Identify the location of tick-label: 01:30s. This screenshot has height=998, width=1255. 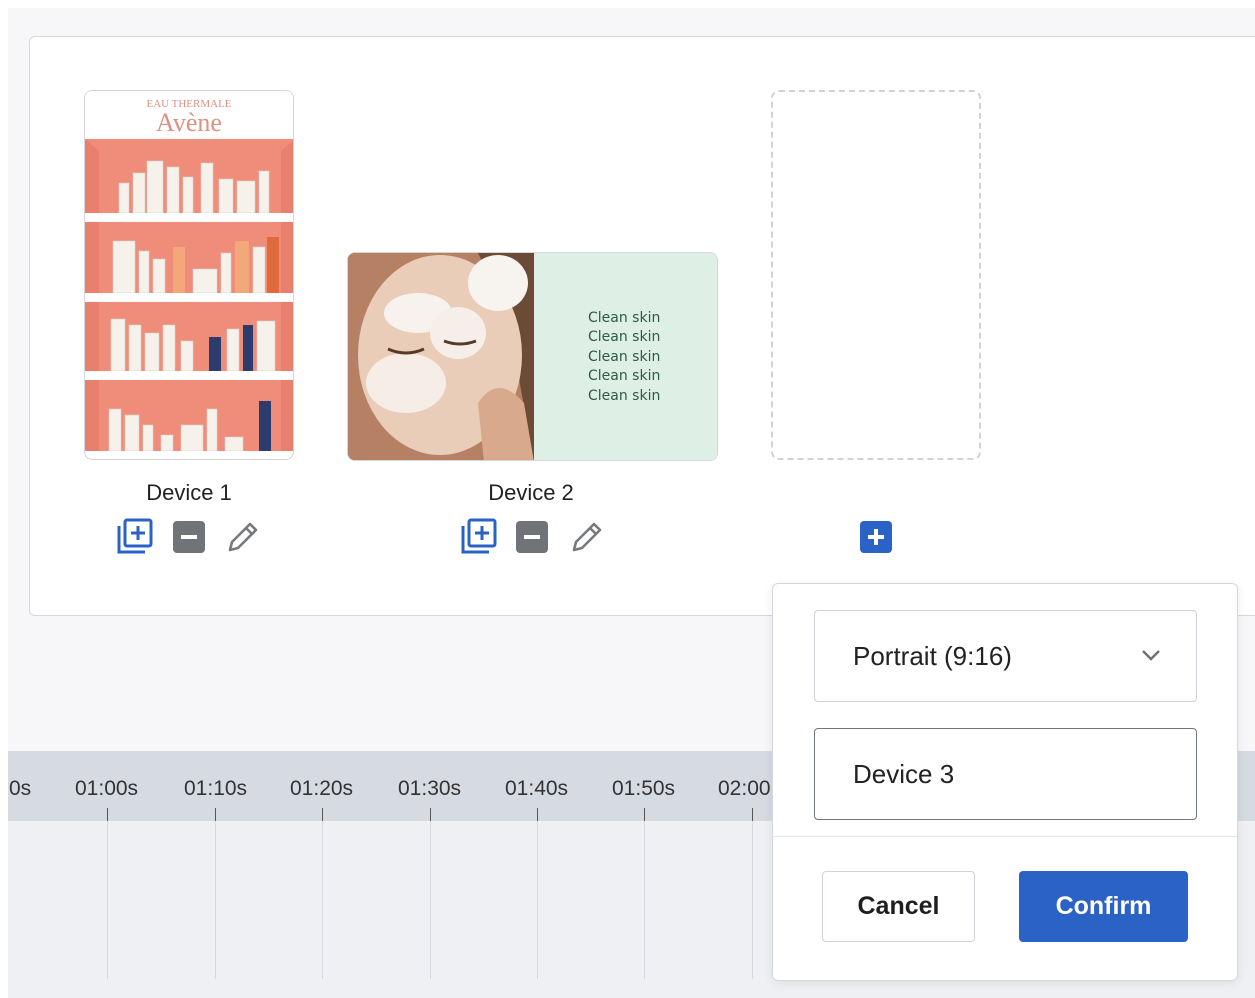
(430, 788).